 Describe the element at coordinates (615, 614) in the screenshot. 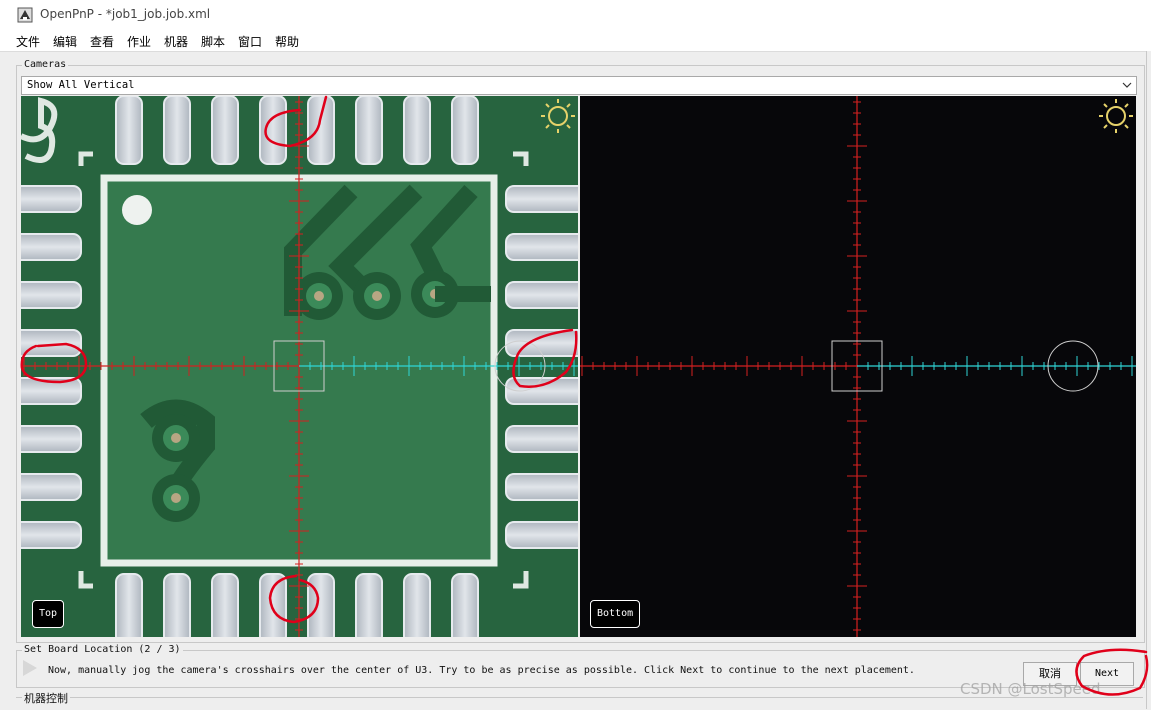

I see `bottom-camera-label: Bottom` at that location.